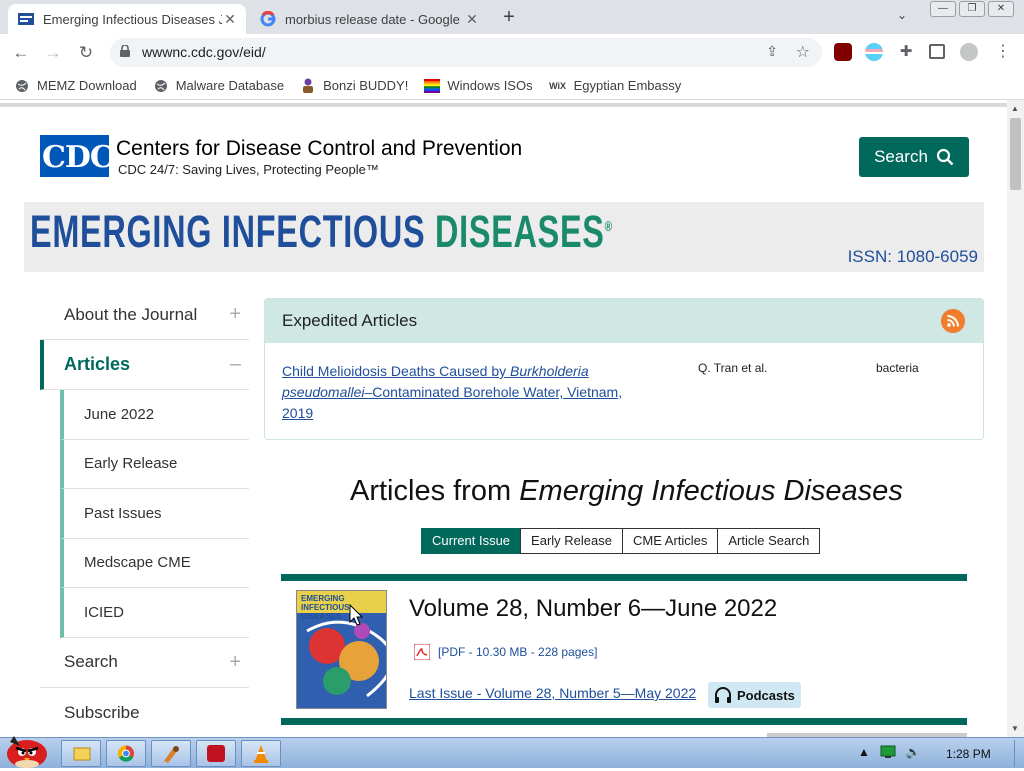 The height and width of the screenshot is (771, 1024). Describe the element at coordinates (754, 695) in the screenshot. I see `podcasts-button: Podcasts` at that location.